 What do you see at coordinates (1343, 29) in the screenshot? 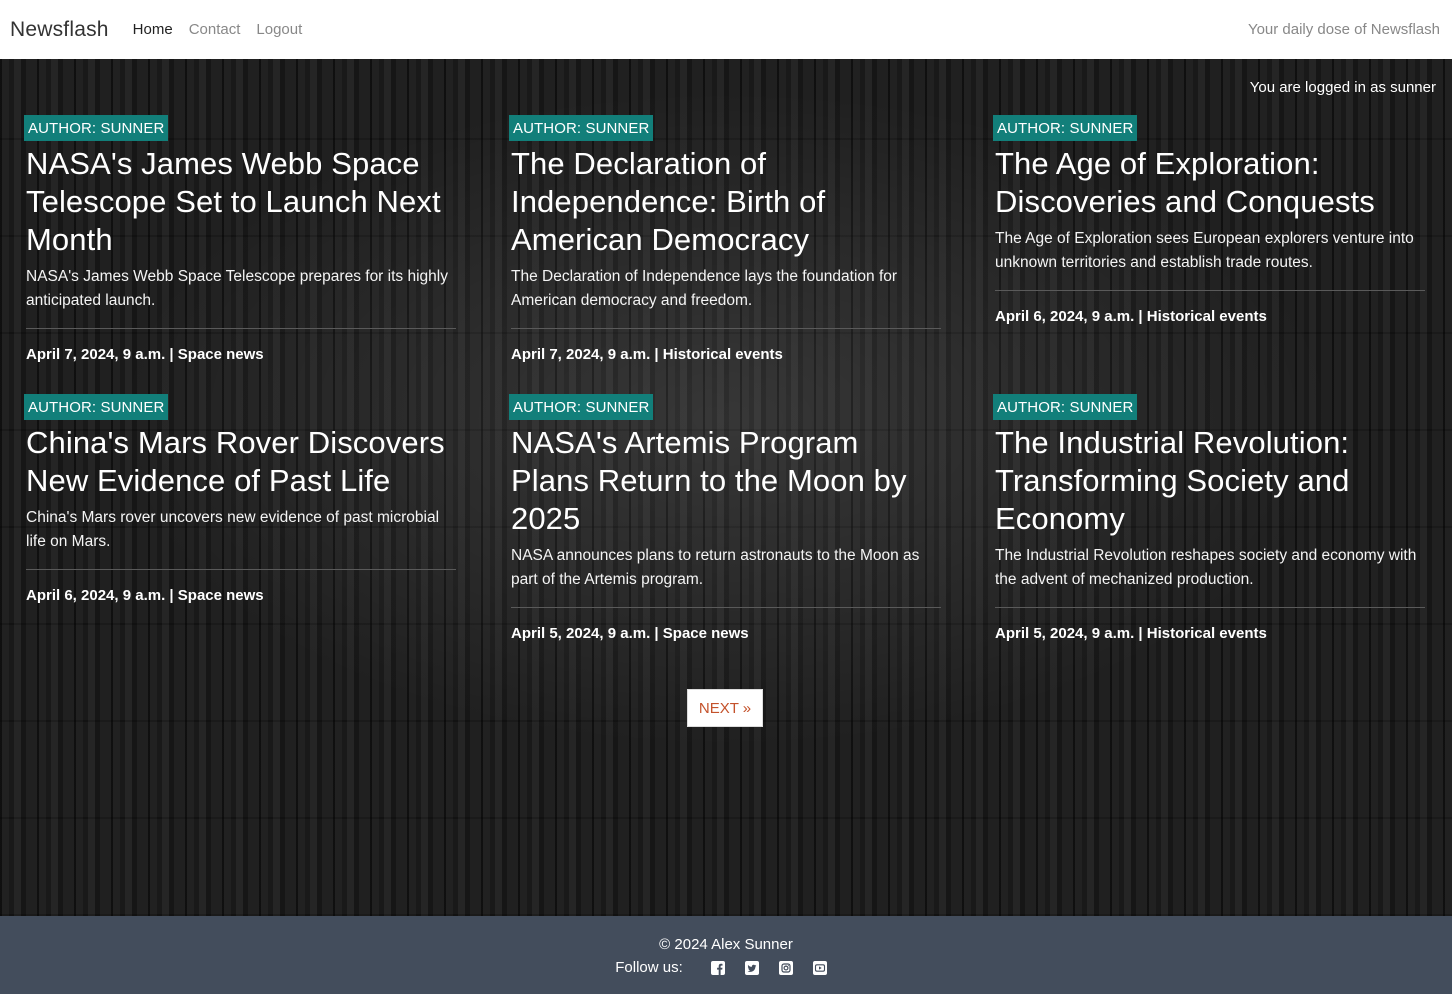
I see `navbar-tagline: Your daily dose of Newsflash` at bounding box center [1343, 29].